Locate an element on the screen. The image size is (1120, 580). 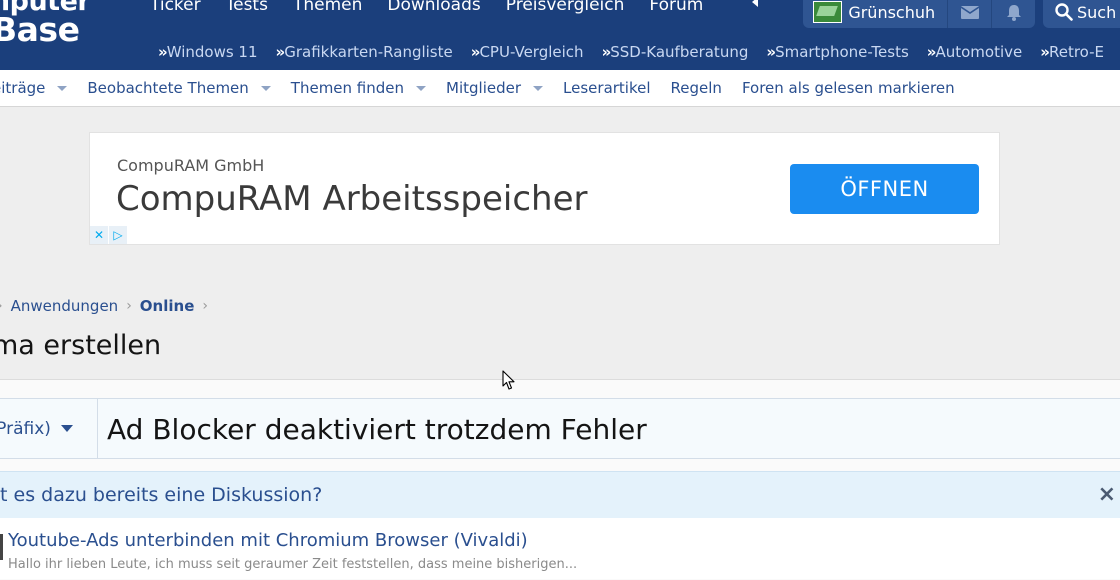
subnav-label: Retro-E is located at coordinates (1076, 52).